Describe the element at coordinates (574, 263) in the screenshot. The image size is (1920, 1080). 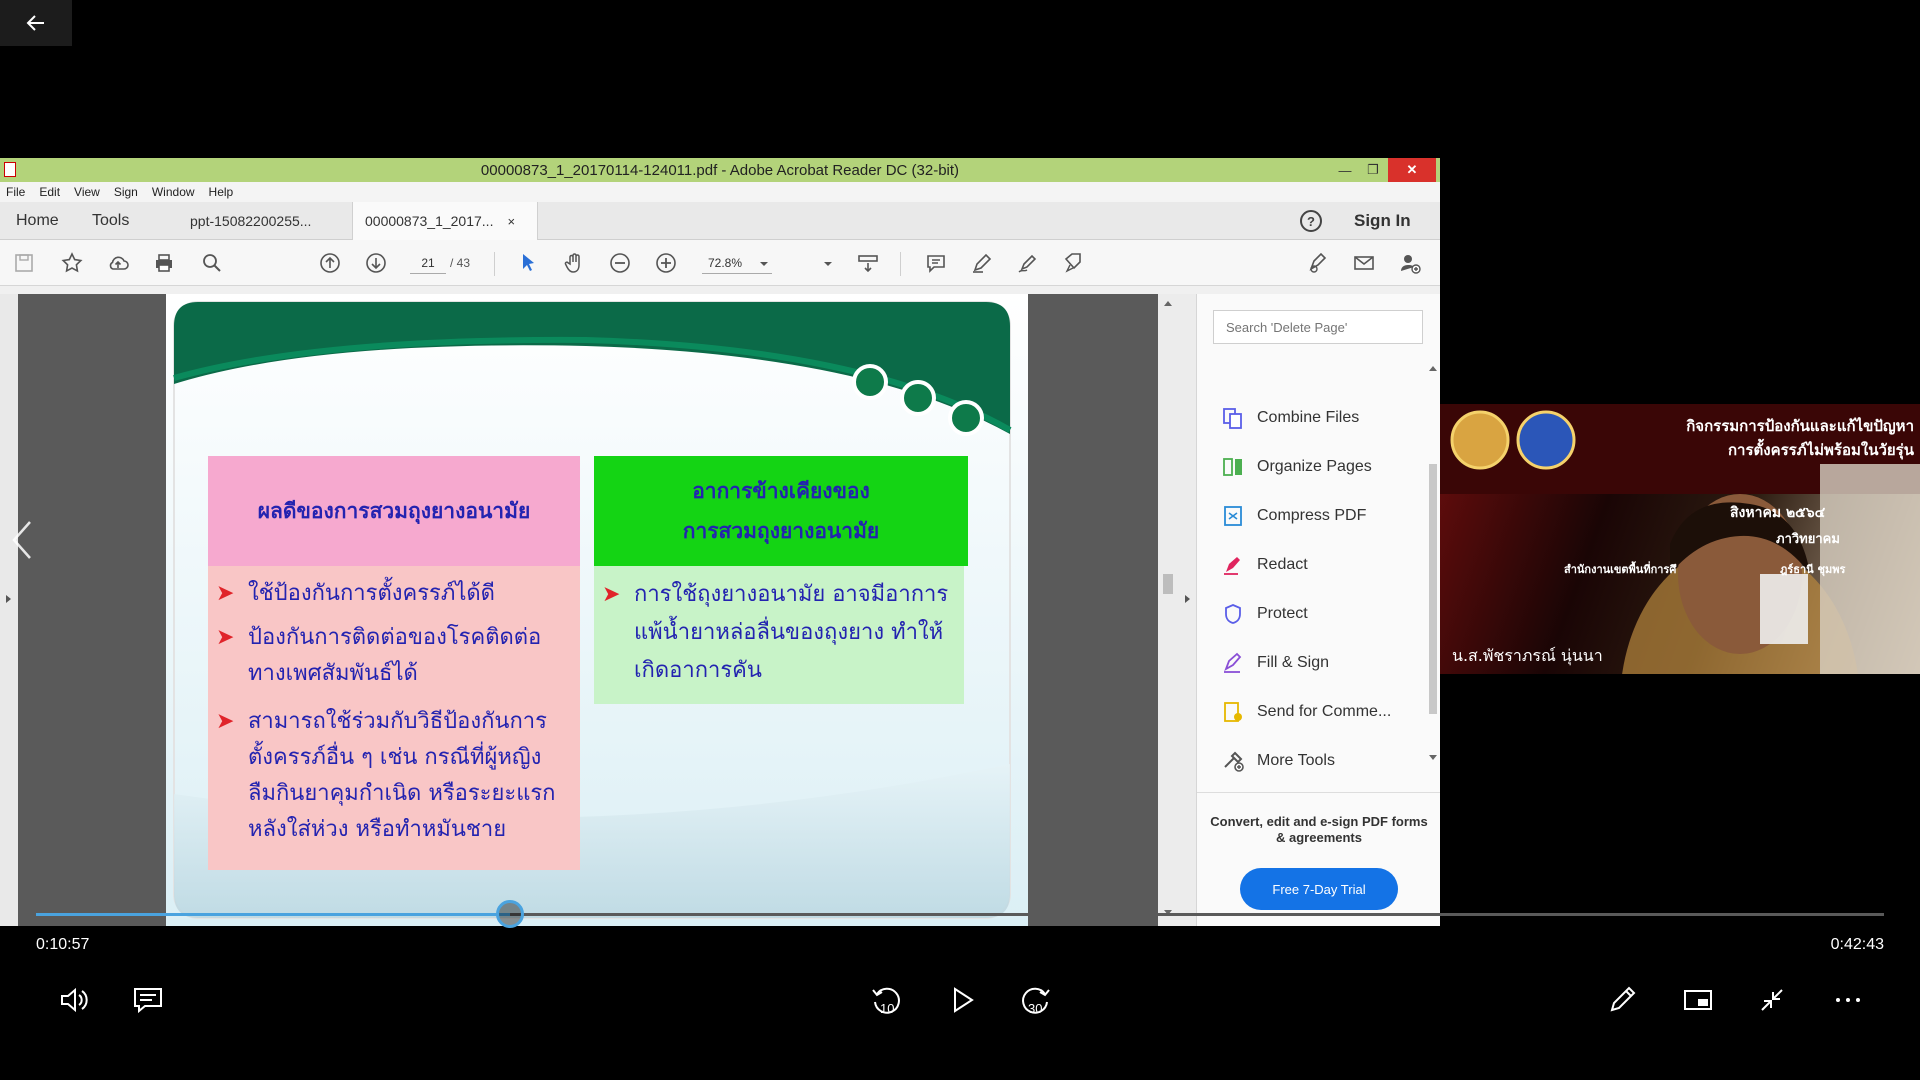
I see `hand-tool-icon` at that location.